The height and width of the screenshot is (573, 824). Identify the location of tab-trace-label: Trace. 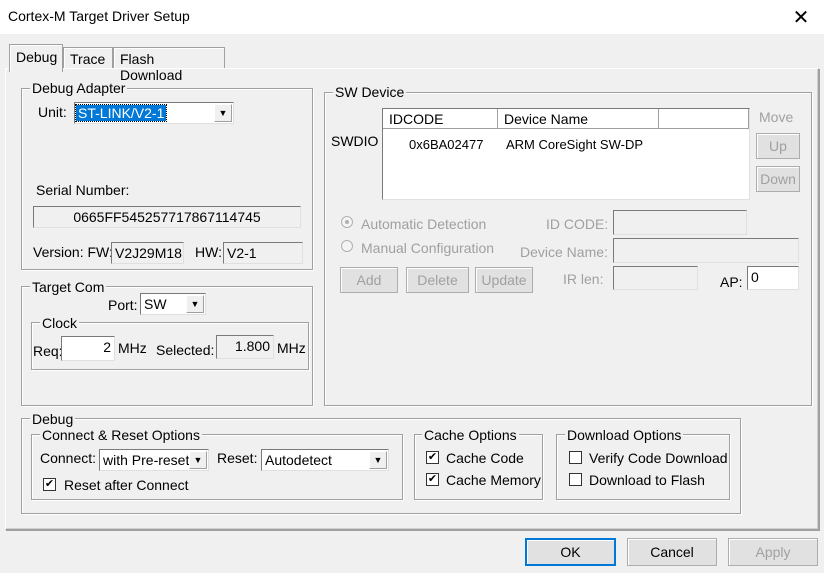
(88, 59).